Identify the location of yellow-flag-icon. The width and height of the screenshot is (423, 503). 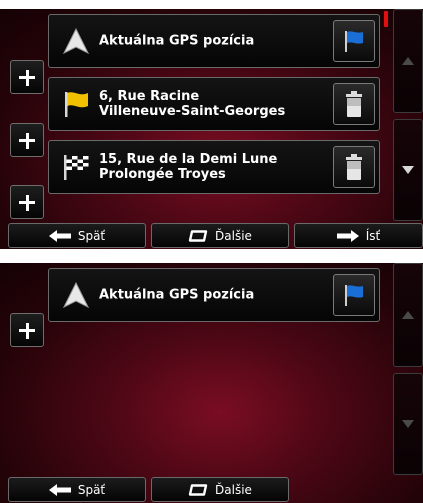
(76, 104).